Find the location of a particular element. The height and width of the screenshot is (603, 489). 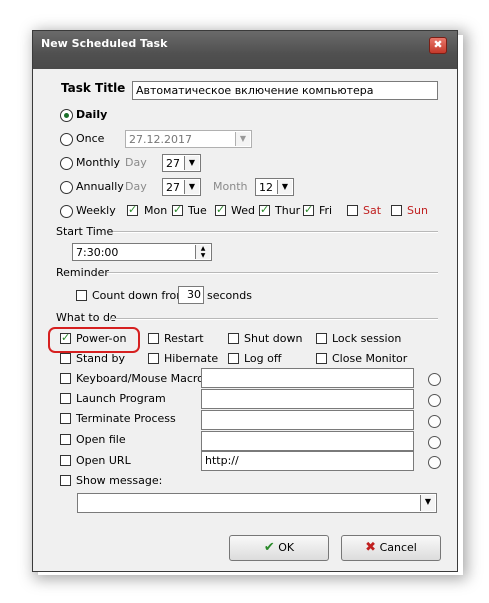

weekday-label-sun: Sun is located at coordinates (417, 210).